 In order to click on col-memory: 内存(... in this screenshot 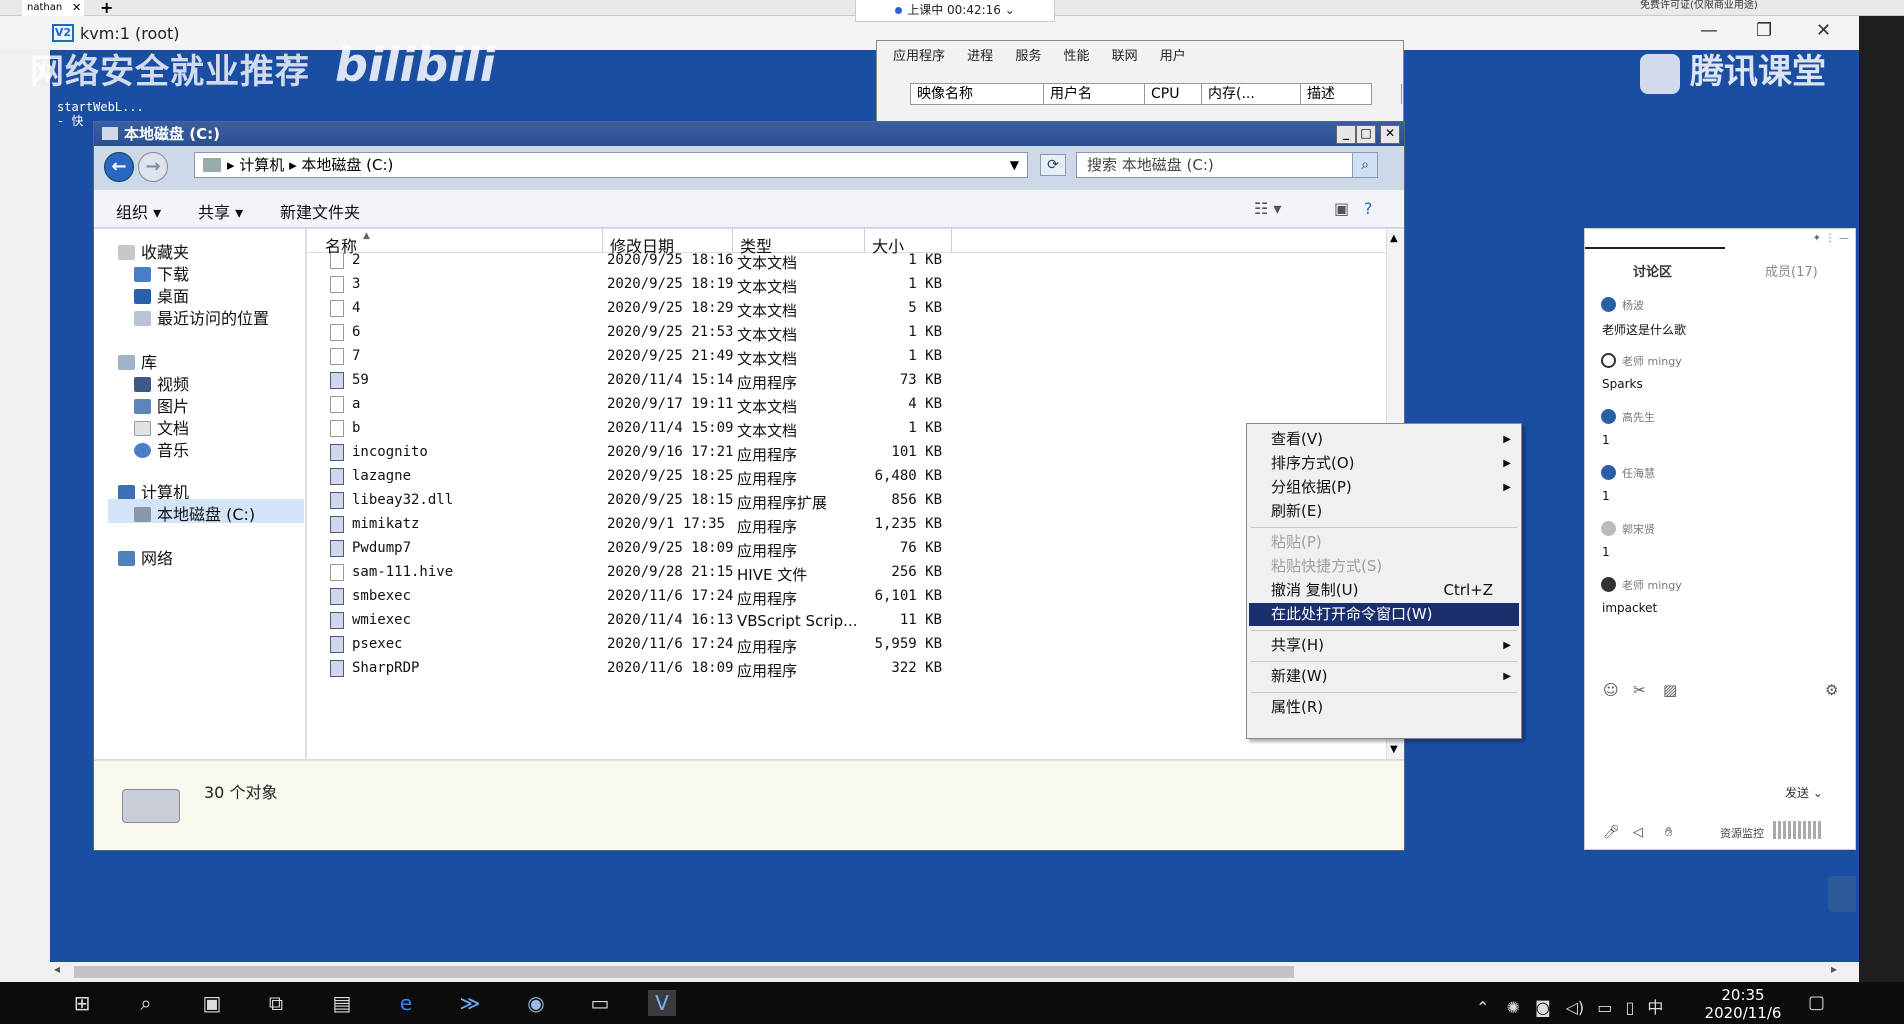, I will do `click(1251, 94)`.